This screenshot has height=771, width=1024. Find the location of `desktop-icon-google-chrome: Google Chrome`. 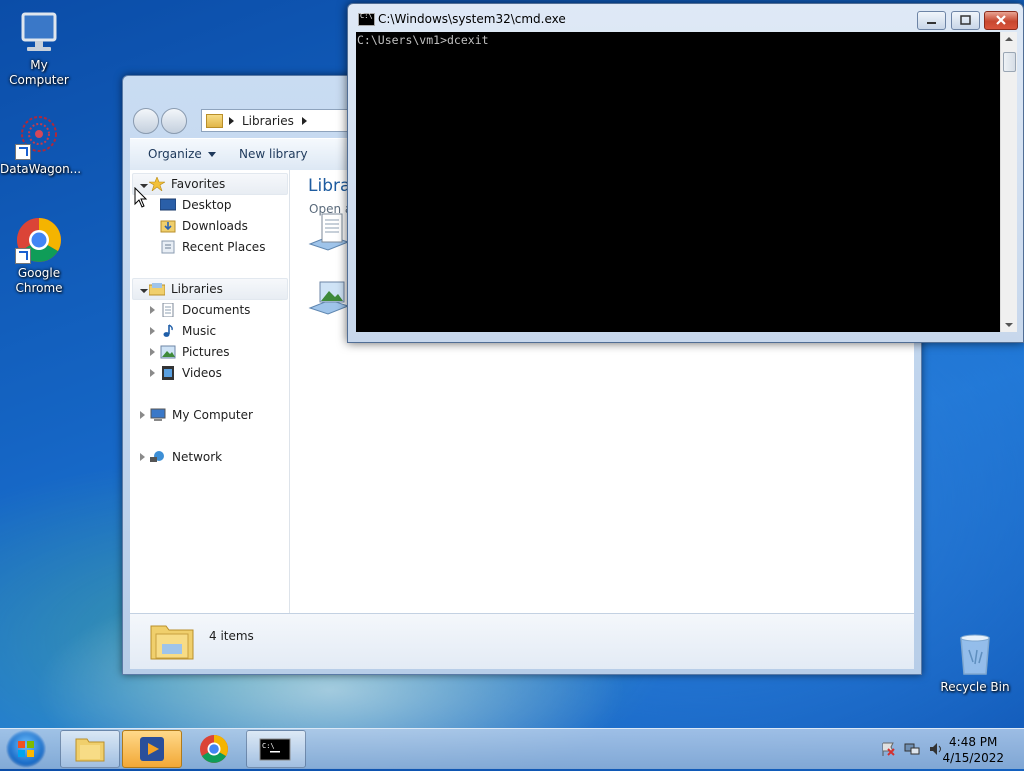

desktop-icon-google-chrome: Google Chrome is located at coordinates (39, 256).